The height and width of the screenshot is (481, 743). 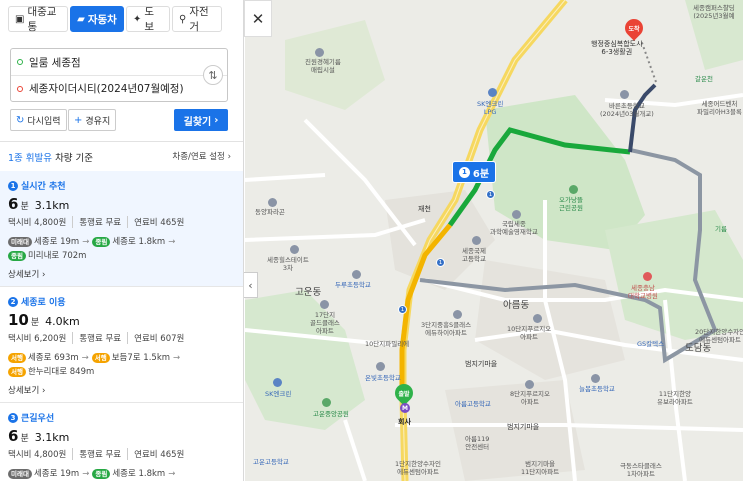 What do you see at coordinates (148, 19) in the screenshot?
I see `tab-walk: ✦ 도보` at bounding box center [148, 19].